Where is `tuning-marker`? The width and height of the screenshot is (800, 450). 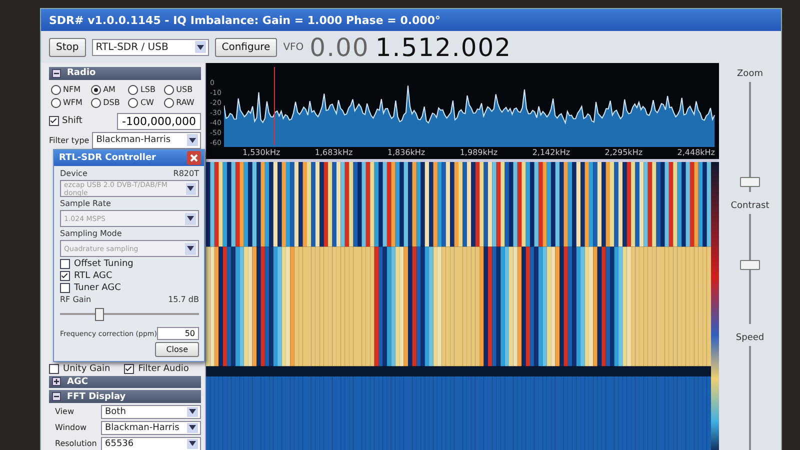 tuning-marker is located at coordinates (275, 106).